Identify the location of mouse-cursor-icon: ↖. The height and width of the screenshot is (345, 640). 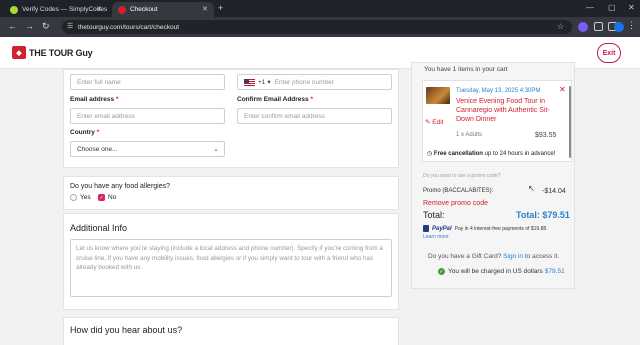
(531, 188).